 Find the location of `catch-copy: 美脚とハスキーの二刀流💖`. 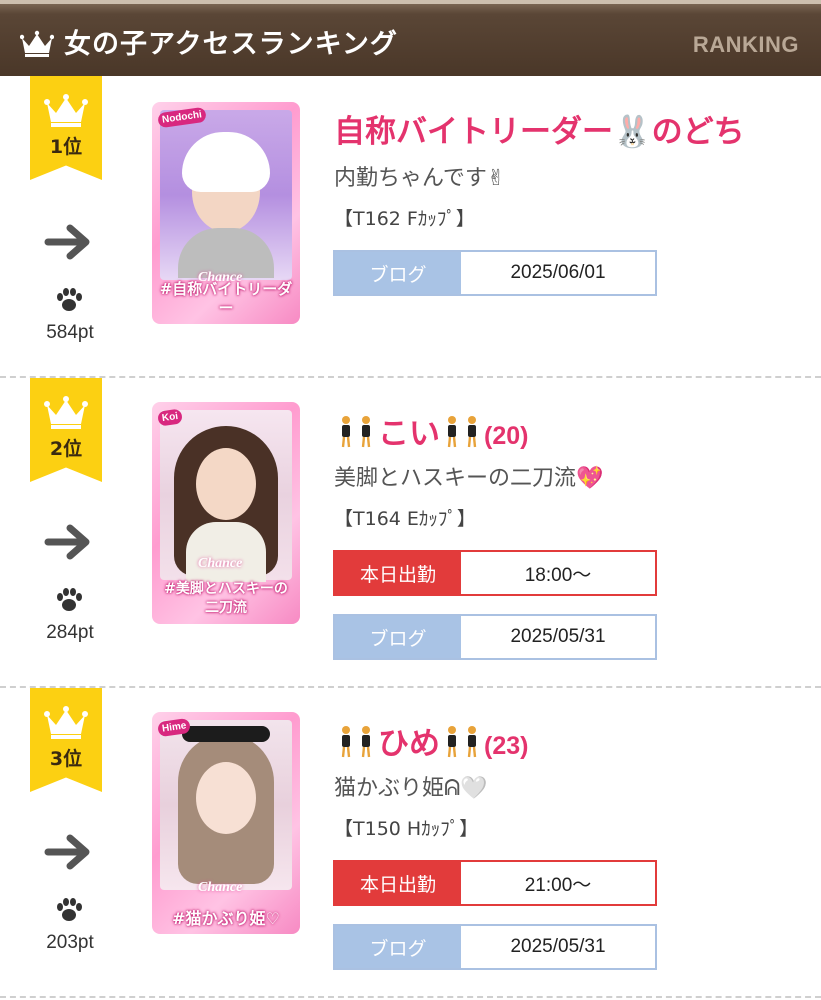

catch-copy: 美脚とハスキーの二刀流💖 is located at coordinates (469, 478).